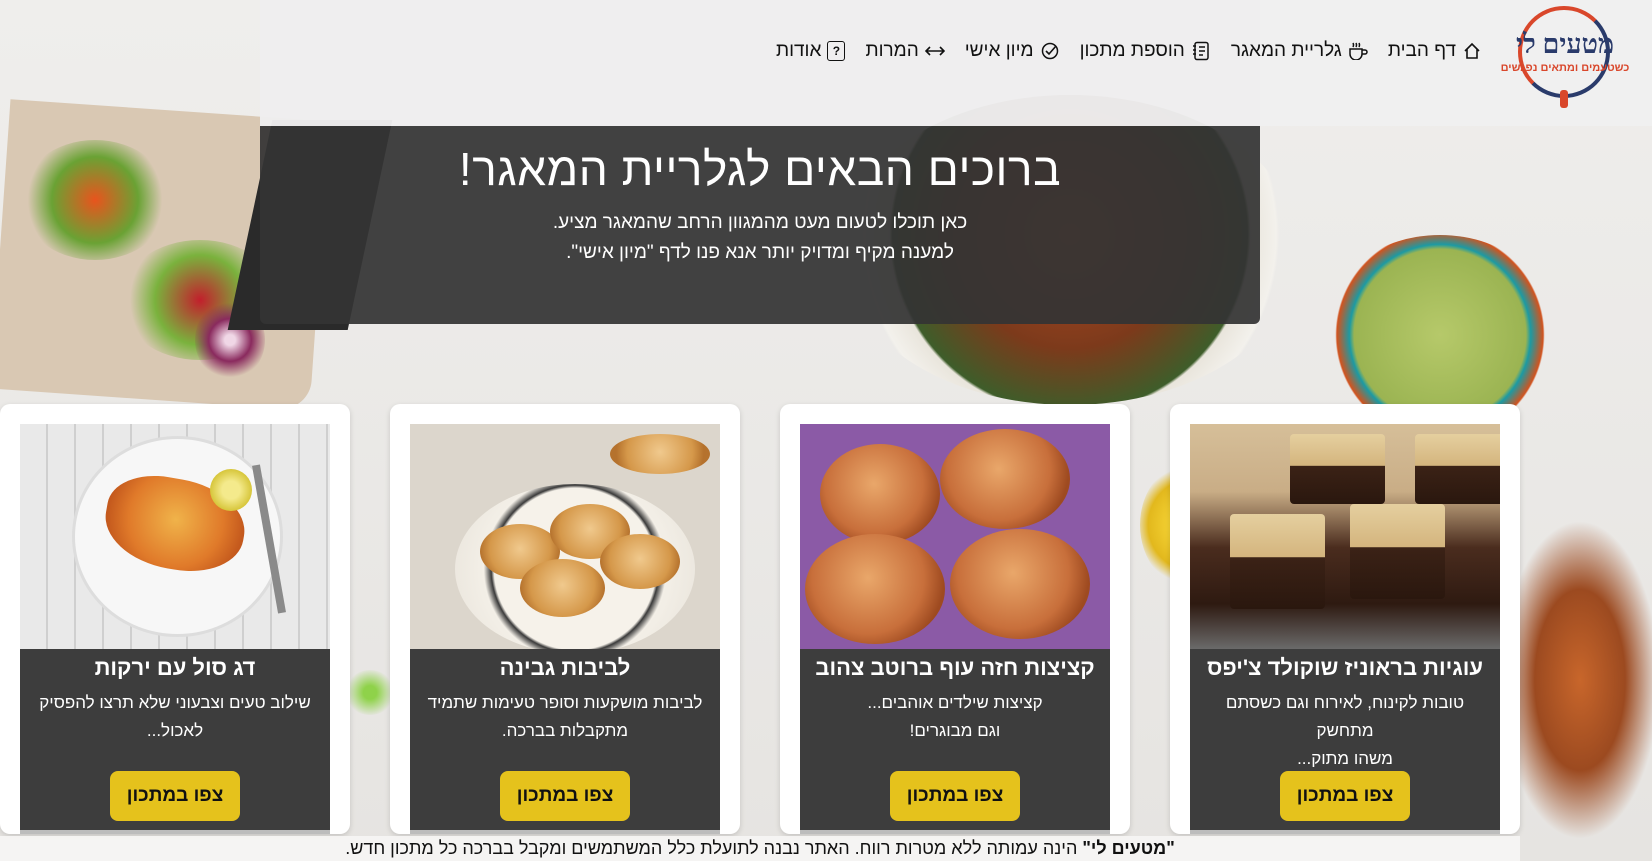 Image resolution: width=1652 pixels, height=861 pixels. I want to click on recipe-card-description-line: טובות לקינוח, לאירוח וגם כשסתם מתחשק, so click(1345, 716).